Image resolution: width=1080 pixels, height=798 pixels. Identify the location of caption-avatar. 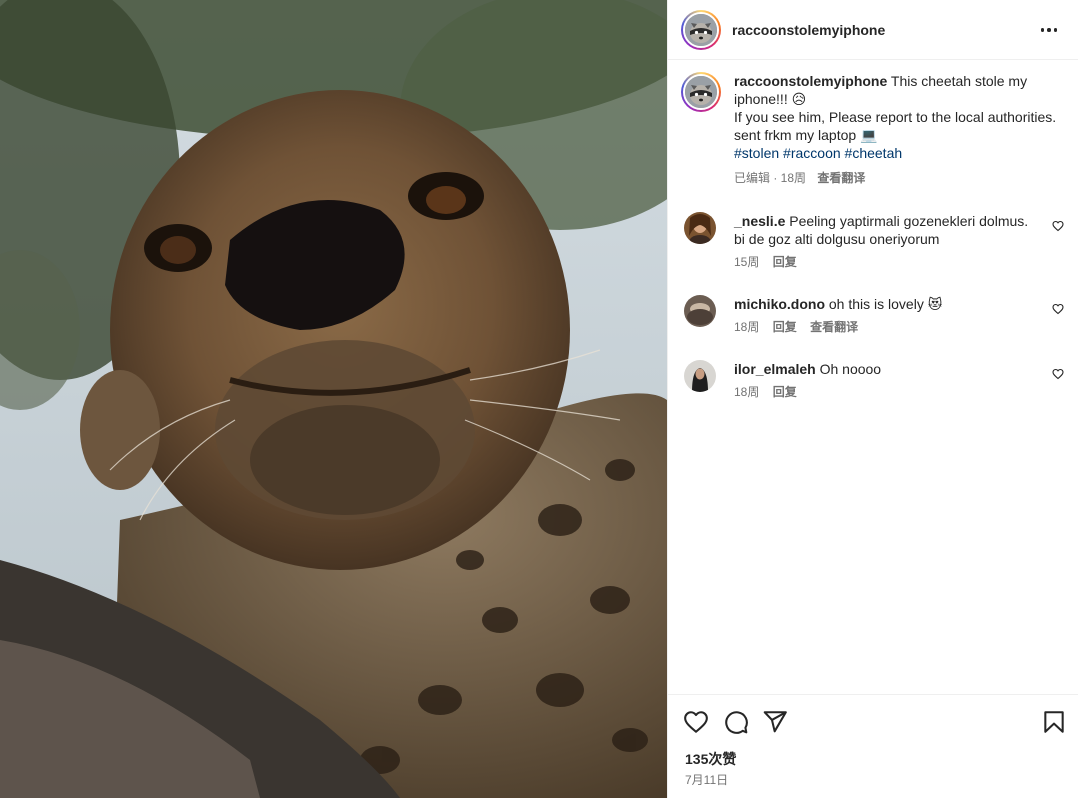
(701, 92).